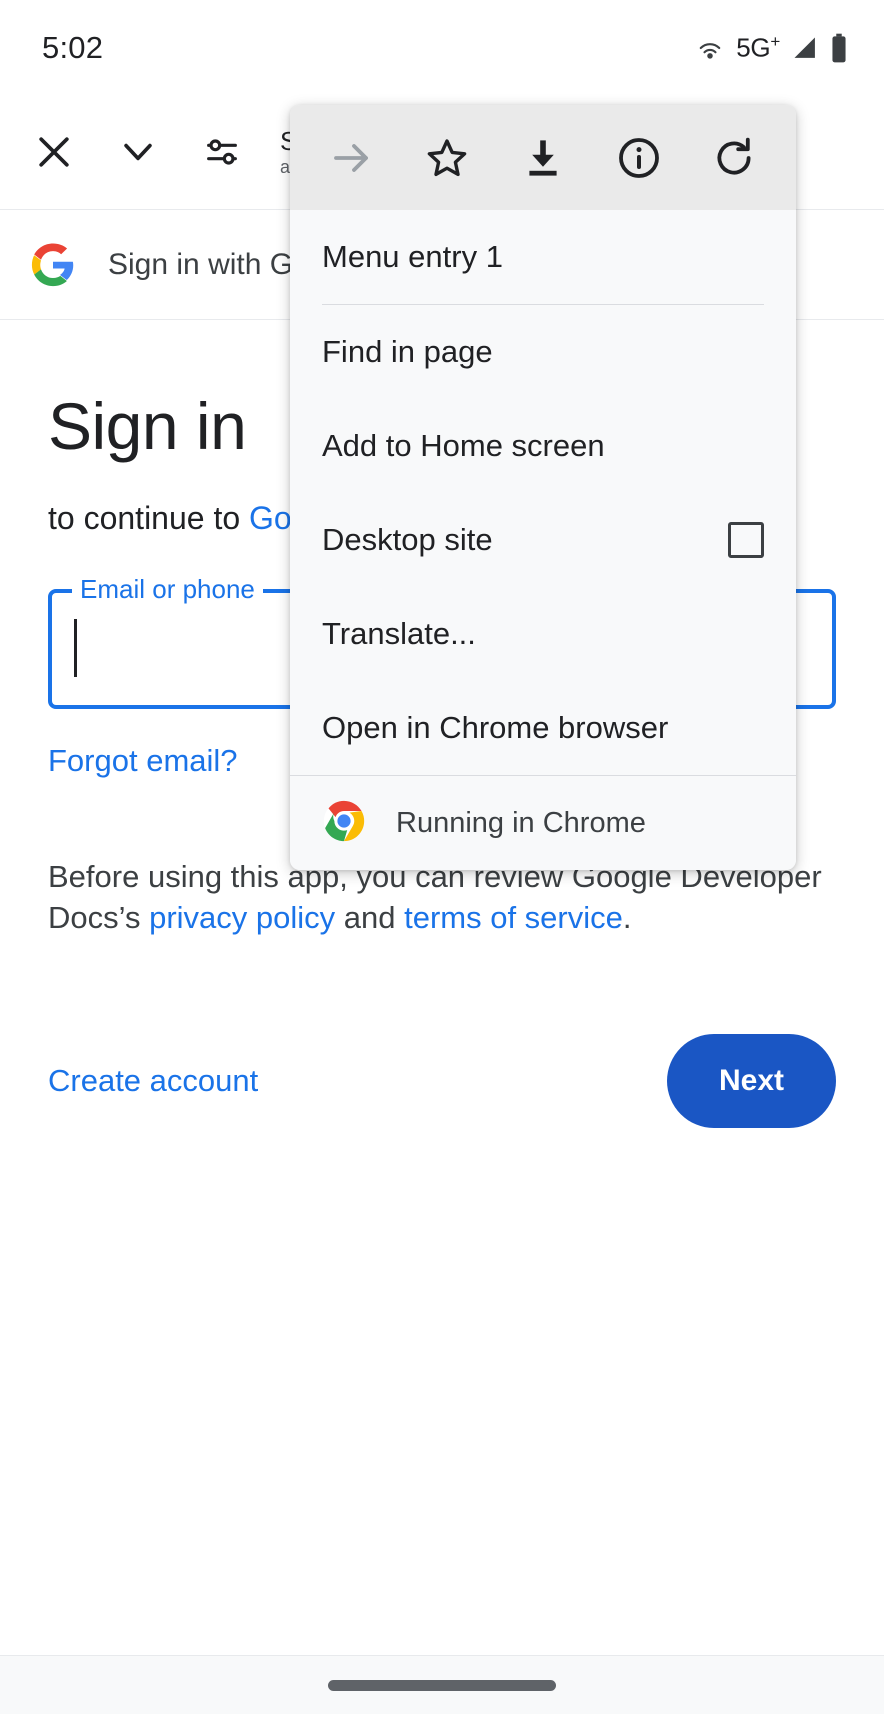  What do you see at coordinates (370, 917) in the screenshot?
I see `legal-middle: and` at bounding box center [370, 917].